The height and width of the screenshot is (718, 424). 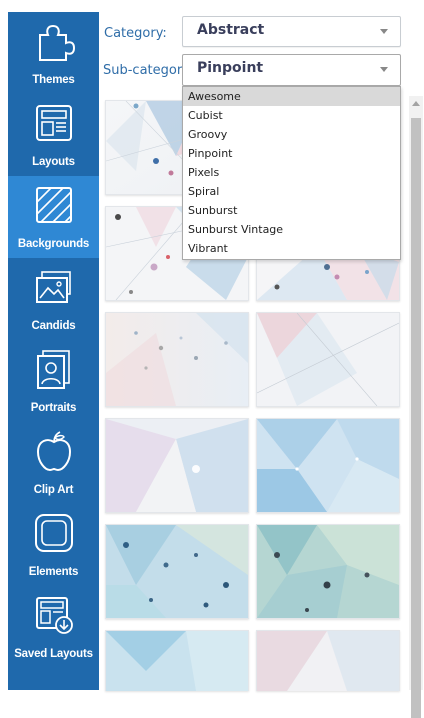 What do you see at coordinates (230, 68) in the screenshot?
I see `subcategory-value: Pinpoint` at bounding box center [230, 68].